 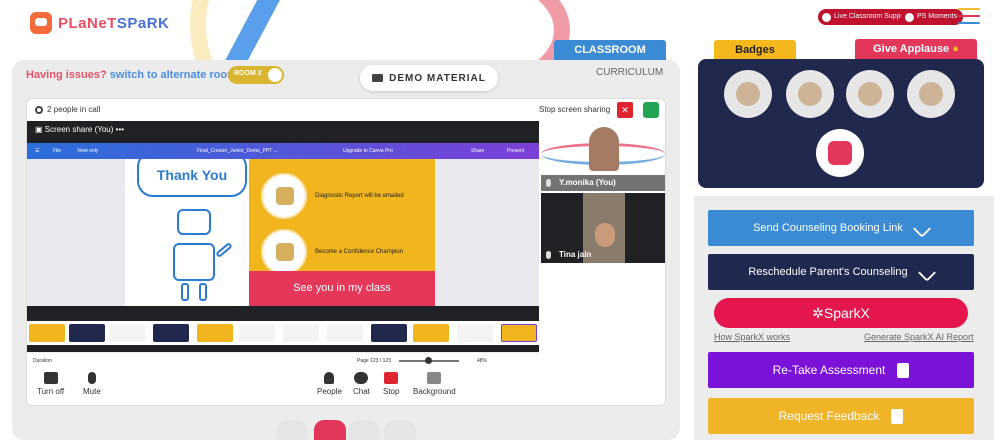 I want to click on tab-give-applause: Give Applause ●, so click(x=916, y=49).